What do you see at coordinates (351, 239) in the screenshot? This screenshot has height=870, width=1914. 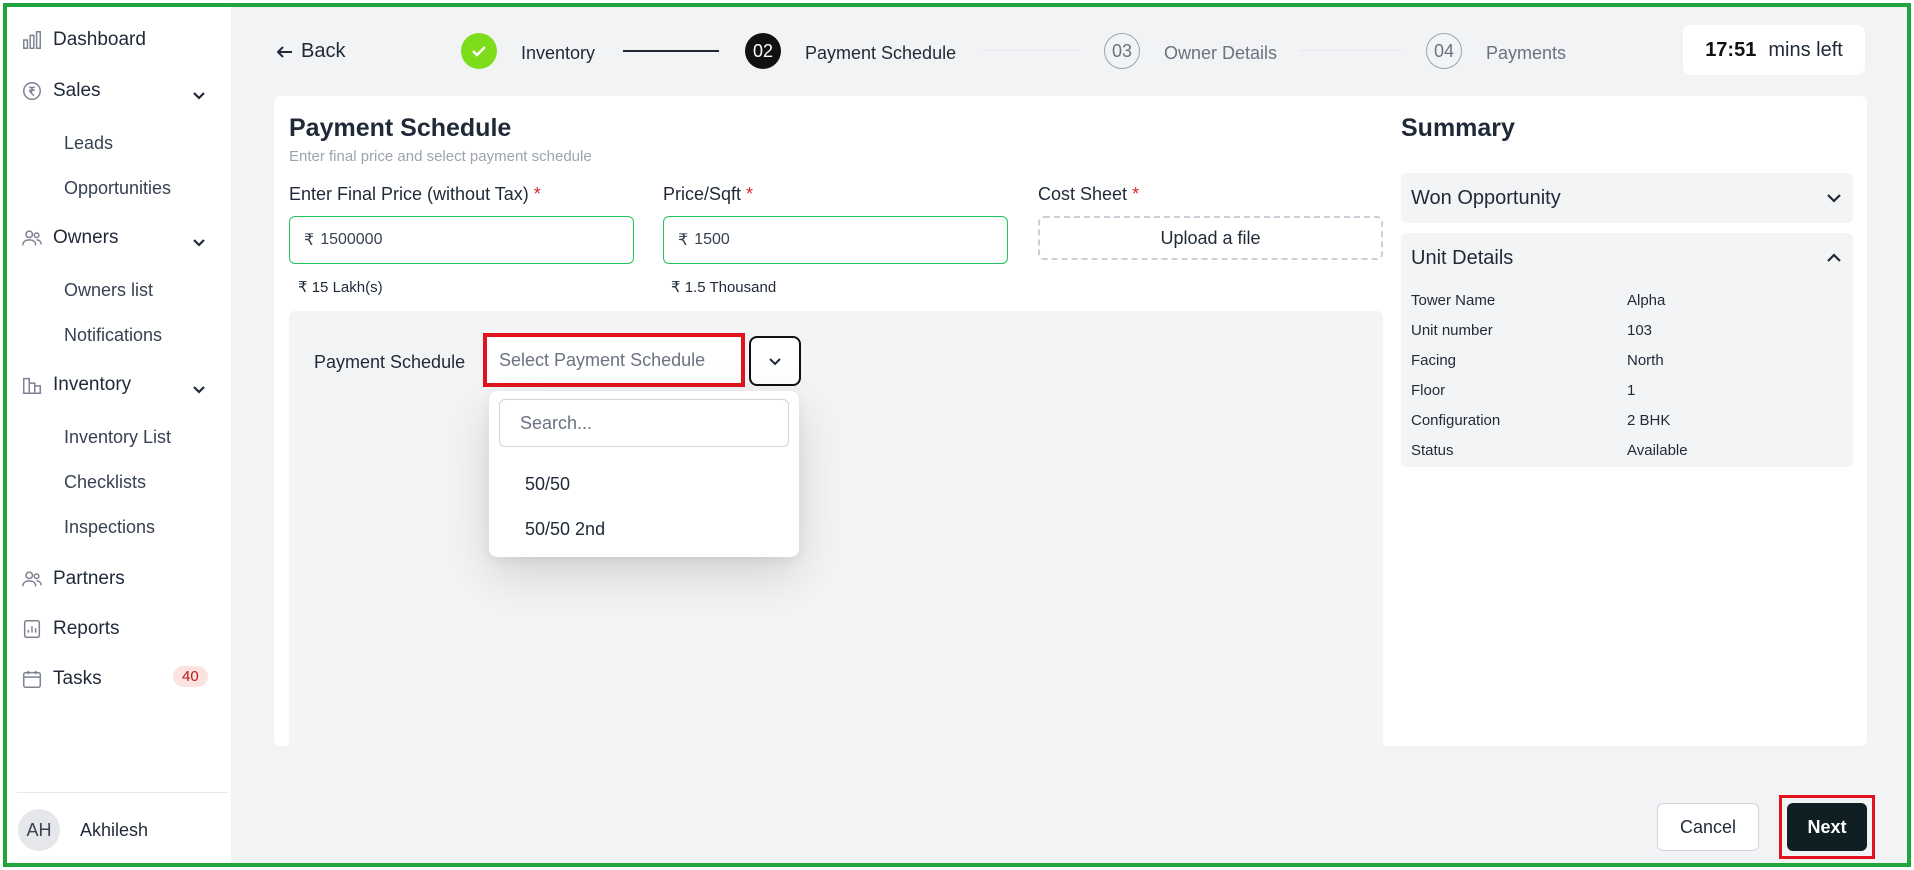 I see `final-price-value: 1500000` at bounding box center [351, 239].